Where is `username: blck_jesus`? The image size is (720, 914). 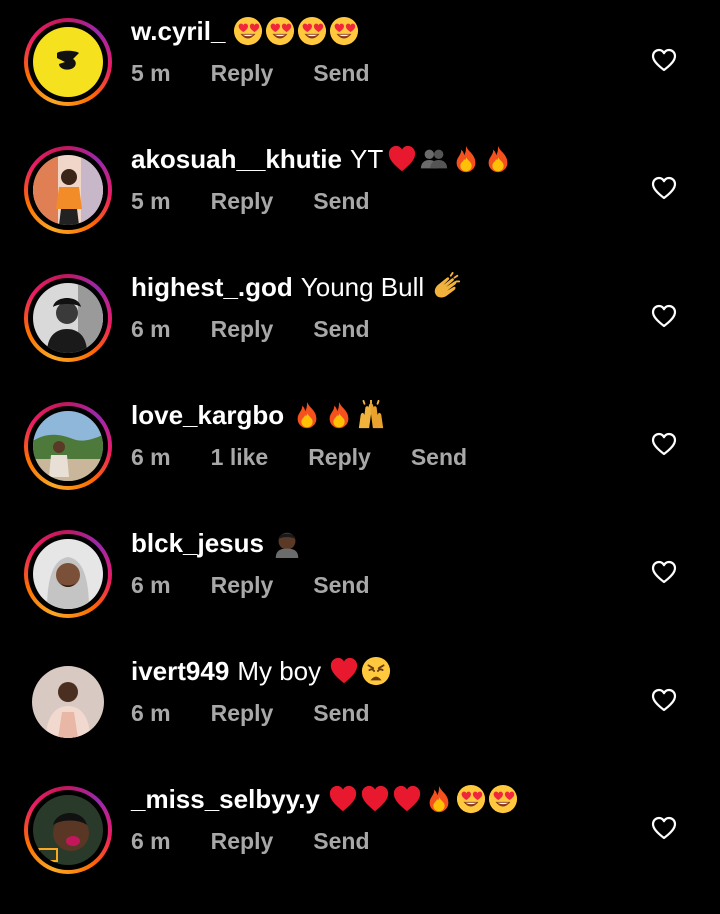 username: blck_jesus is located at coordinates (197, 543).